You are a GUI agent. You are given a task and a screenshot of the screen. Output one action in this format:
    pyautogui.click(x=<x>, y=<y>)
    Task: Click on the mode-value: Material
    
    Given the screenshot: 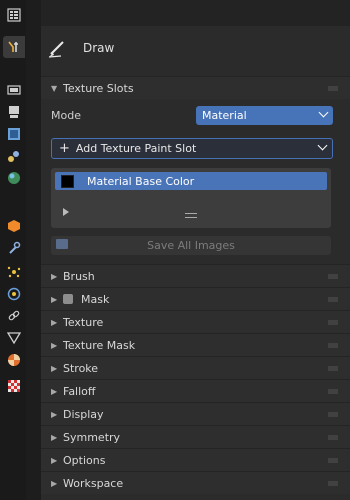 What is the action you would take?
    pyautogui.click(x=224, y=115)
    